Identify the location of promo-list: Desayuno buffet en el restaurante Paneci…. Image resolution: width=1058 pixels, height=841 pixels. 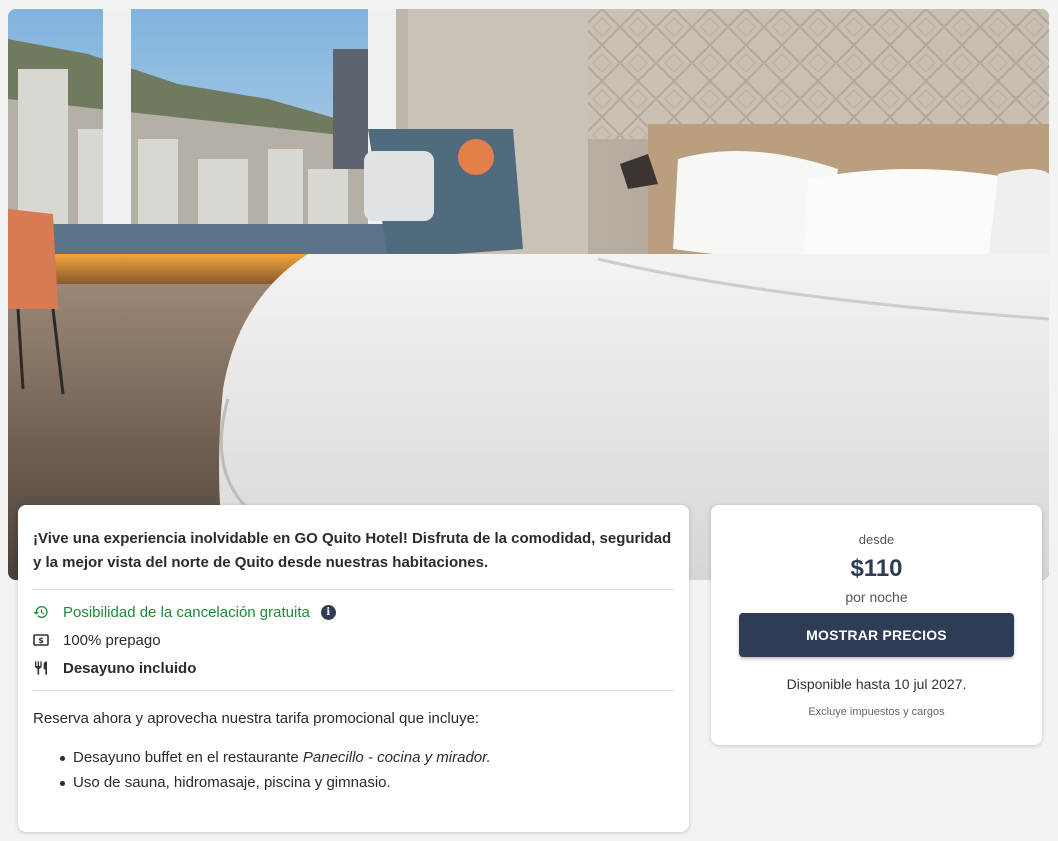
(353, 770).